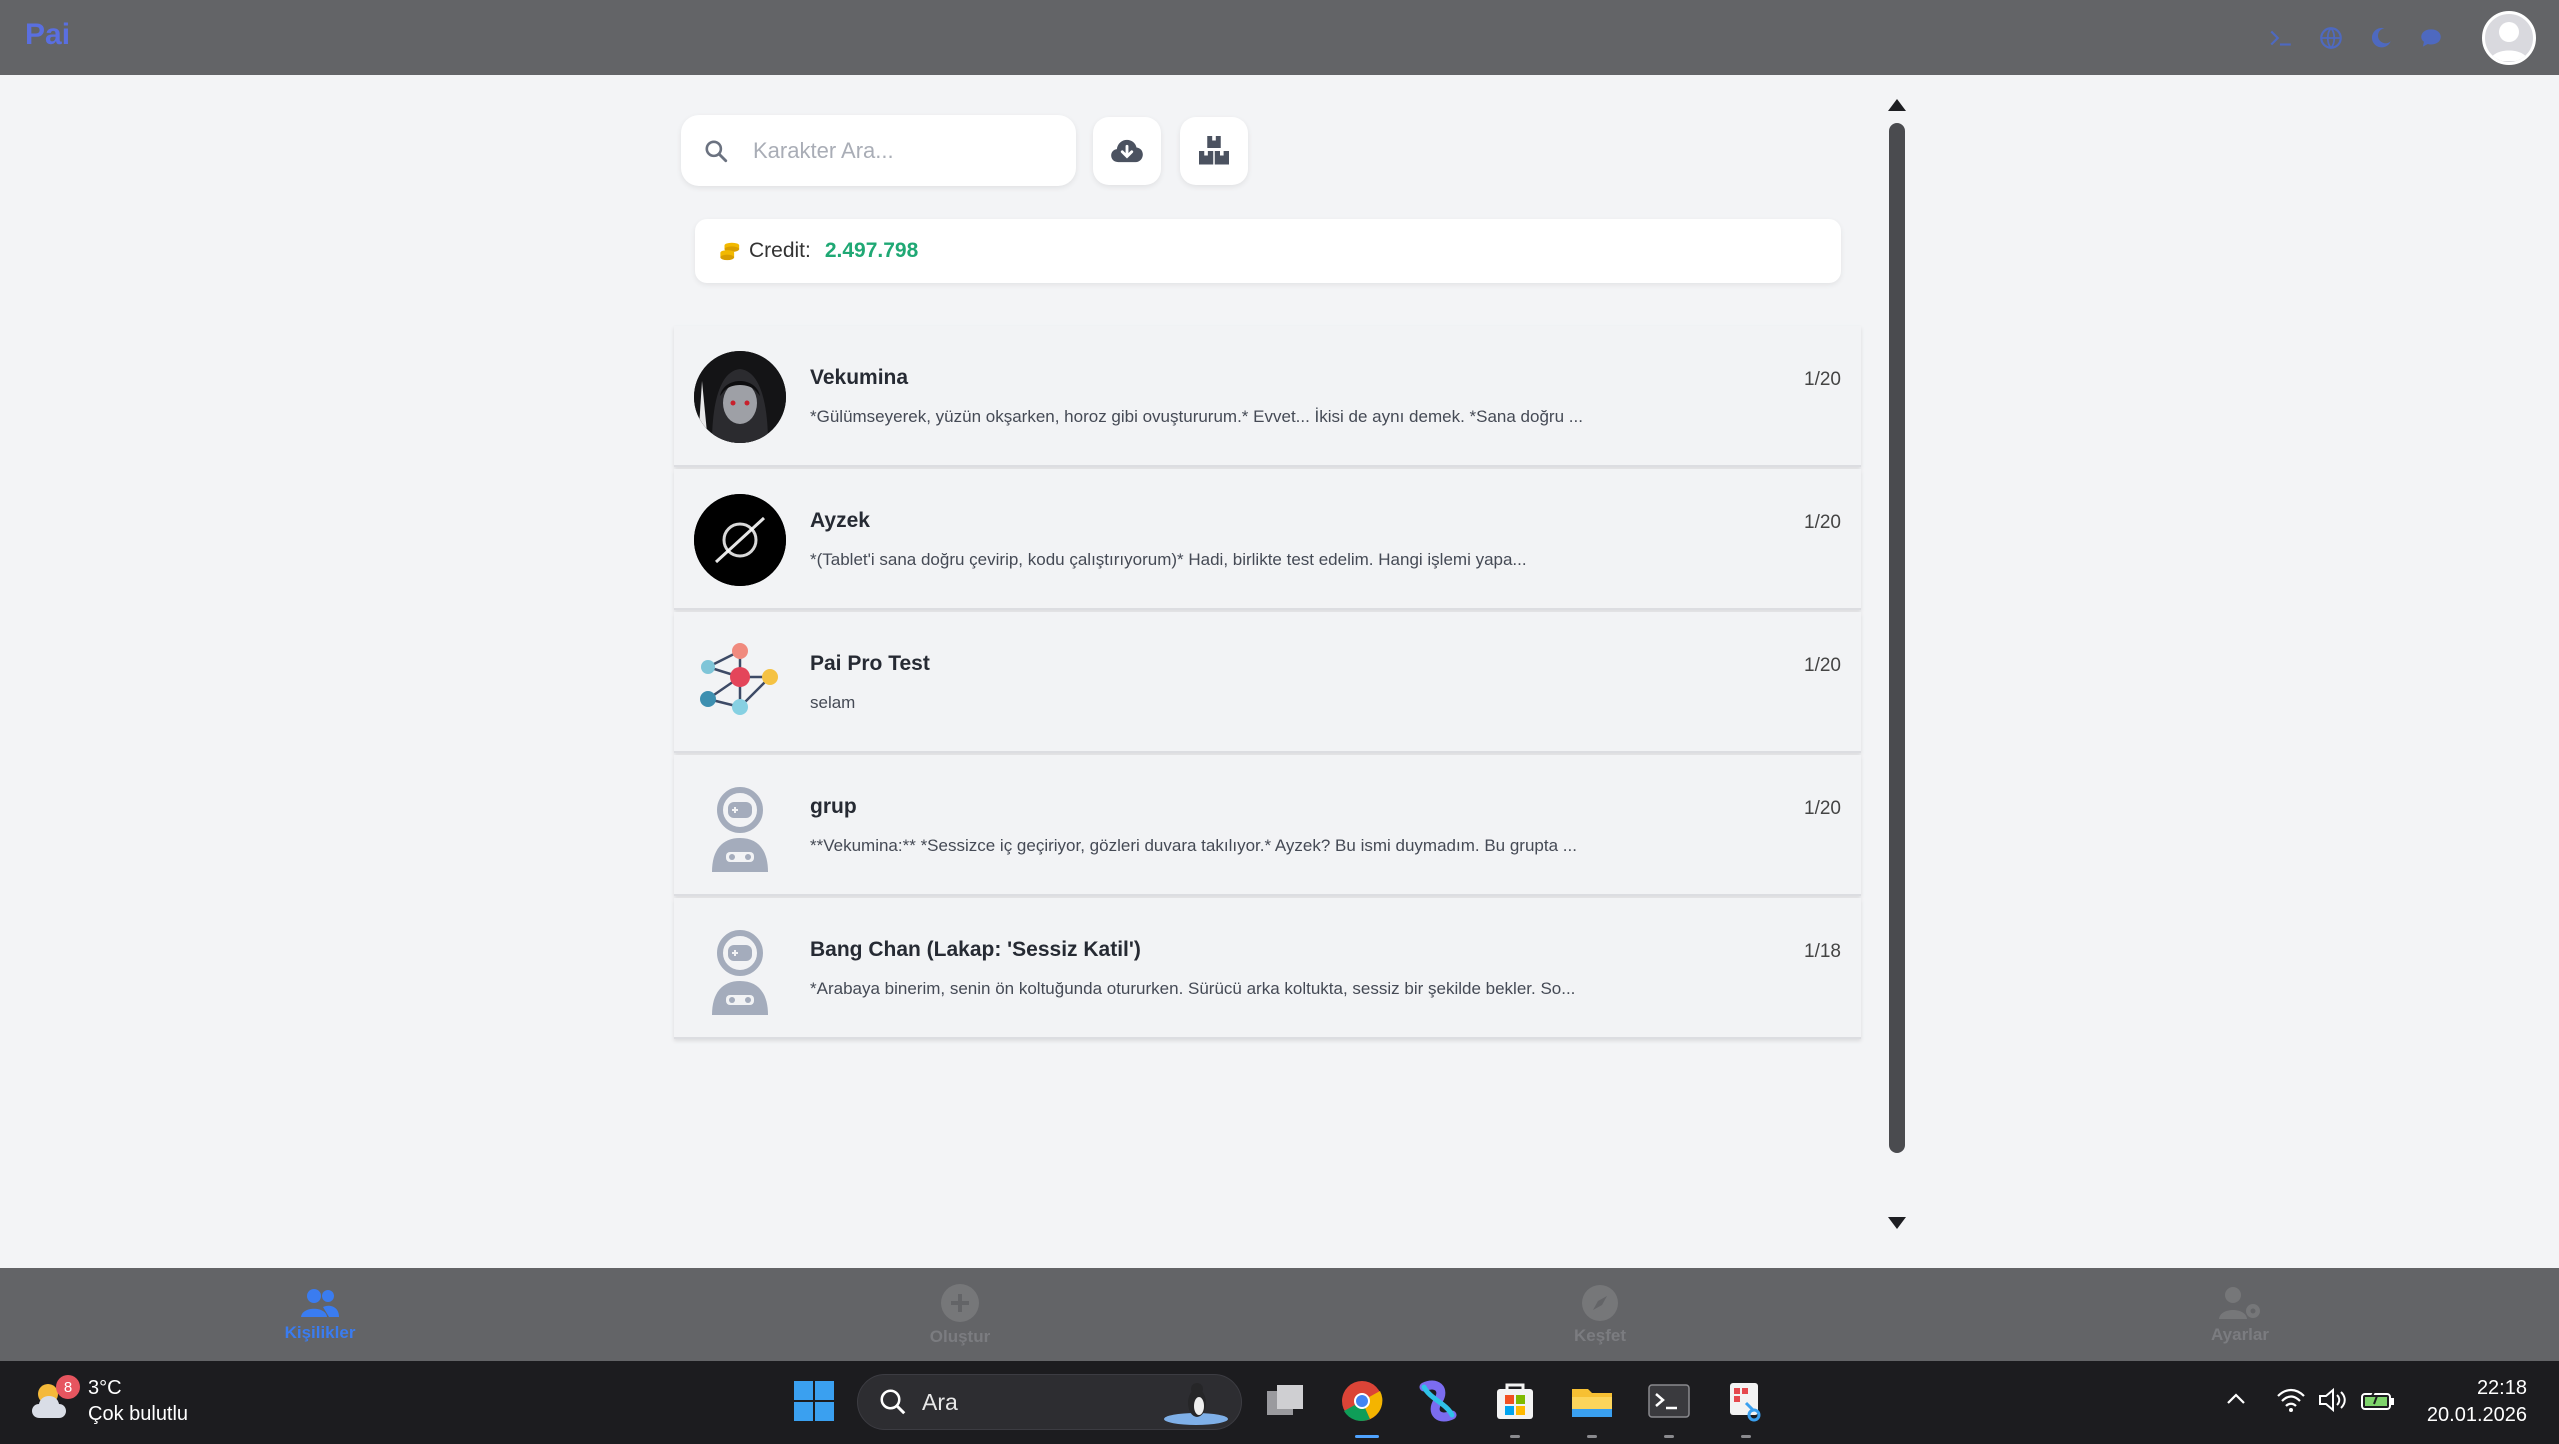  I want to click on nav-label: Kişilikler, so click(320, 1332).